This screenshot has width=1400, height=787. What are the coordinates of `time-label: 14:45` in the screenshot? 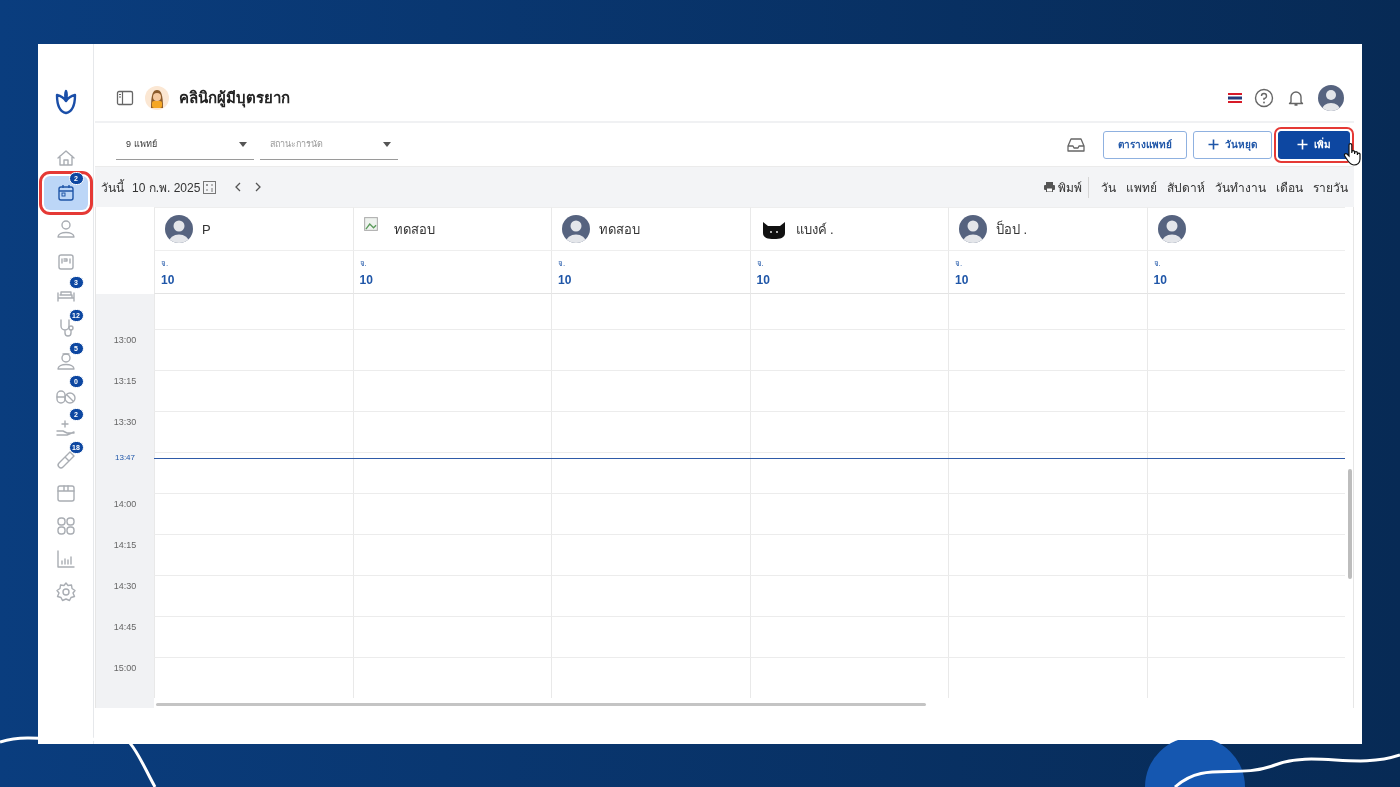 It's located at (125, 627).